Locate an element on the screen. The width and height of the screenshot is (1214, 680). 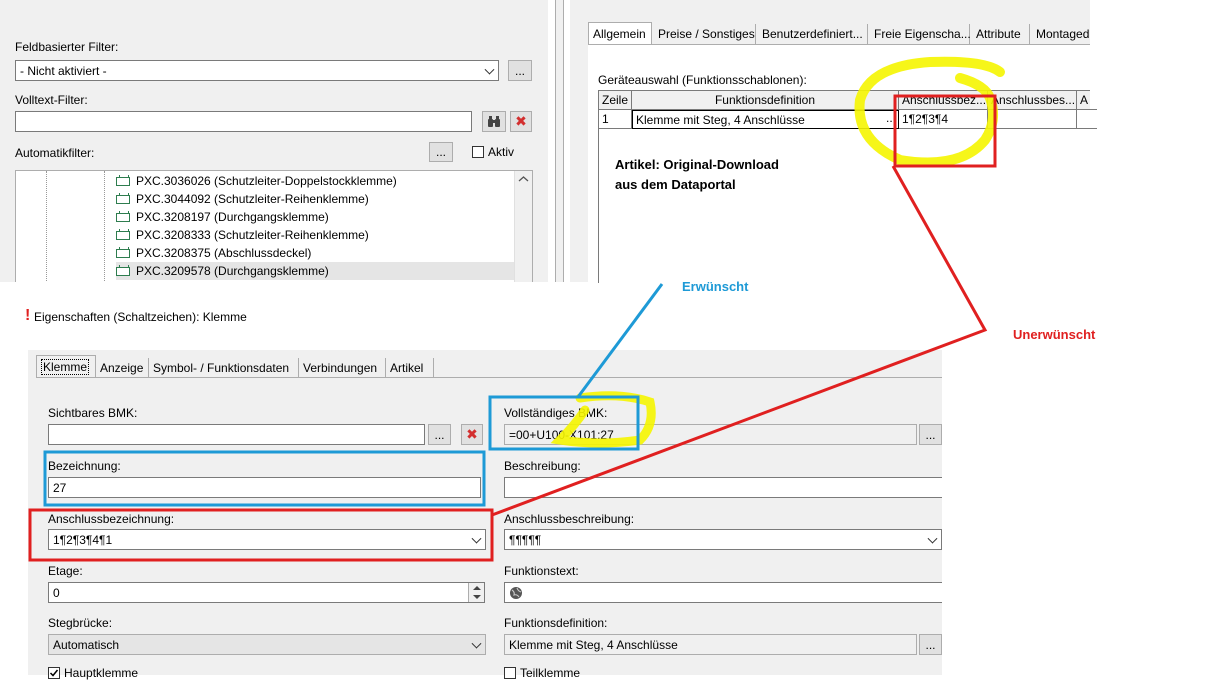
active-checkbox-label: Aktiv is located at coordinates (501, 152).